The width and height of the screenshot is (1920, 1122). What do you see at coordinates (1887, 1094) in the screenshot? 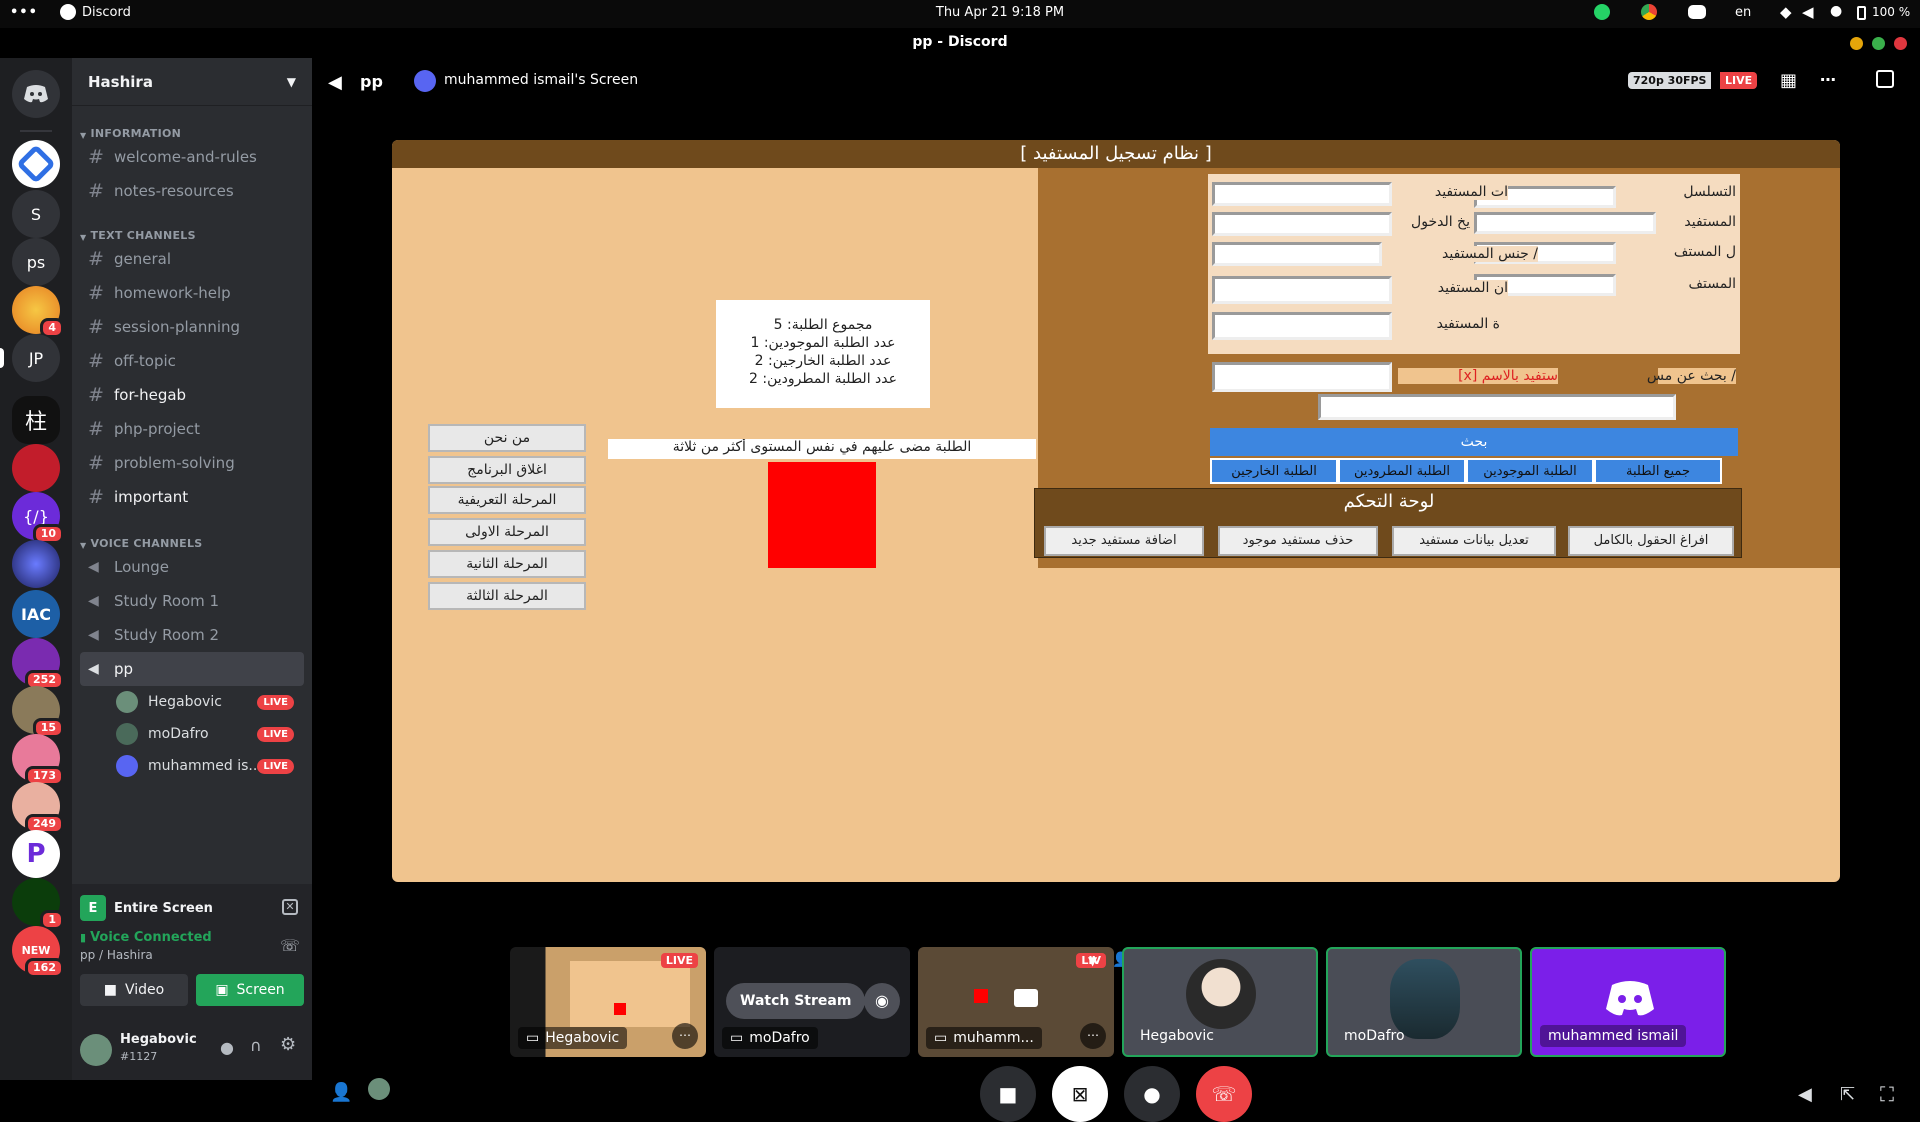
I see `fullscreen-icon: ⛶` at bounding box center [1887, 1094].